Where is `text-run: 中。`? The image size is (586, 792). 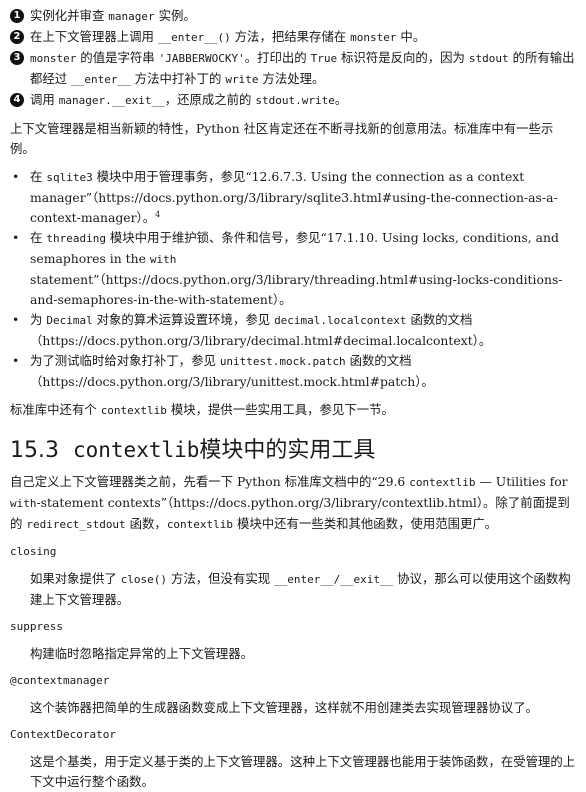
text-run: 中。 is located at coordinates (411, 36).